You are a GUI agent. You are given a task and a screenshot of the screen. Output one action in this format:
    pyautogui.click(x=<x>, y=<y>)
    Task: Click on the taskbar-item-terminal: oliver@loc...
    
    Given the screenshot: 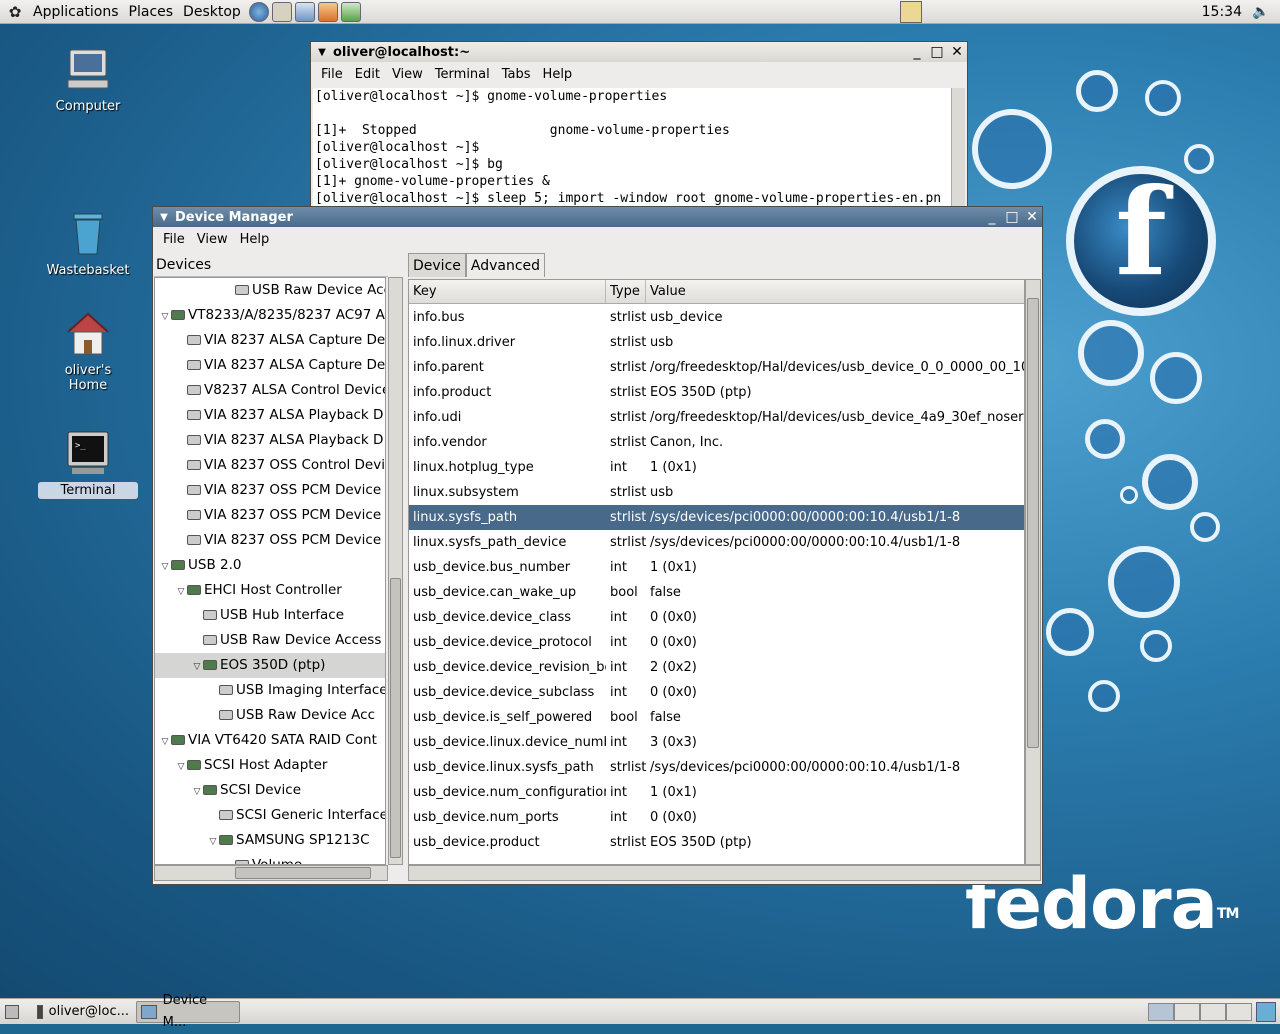 What is the action you would take?
    pyautogui.click(x=84, y=1012)
    